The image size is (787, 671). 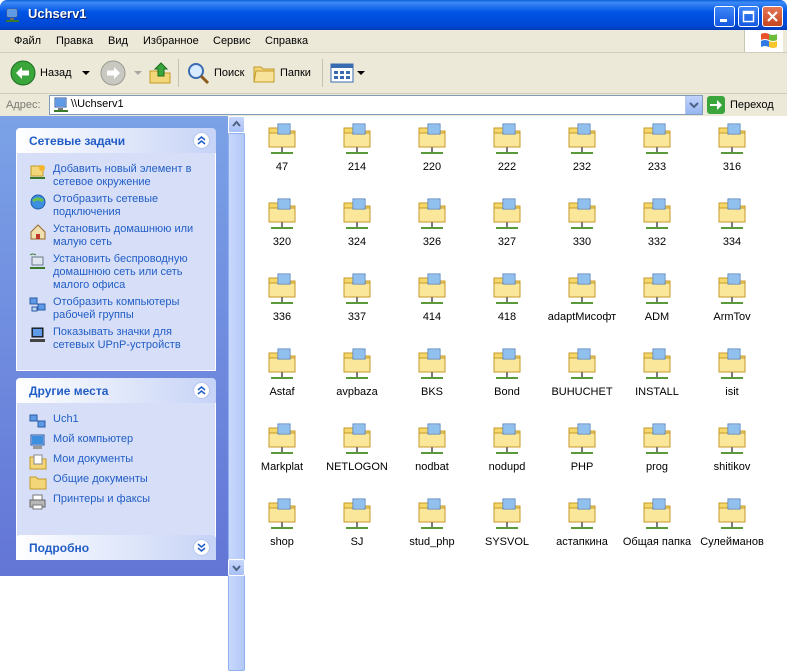 What do you see at coordinates (282, 146) in the screenshot?
I see `share-folder-item: 47` at bounding box center [282, 146].